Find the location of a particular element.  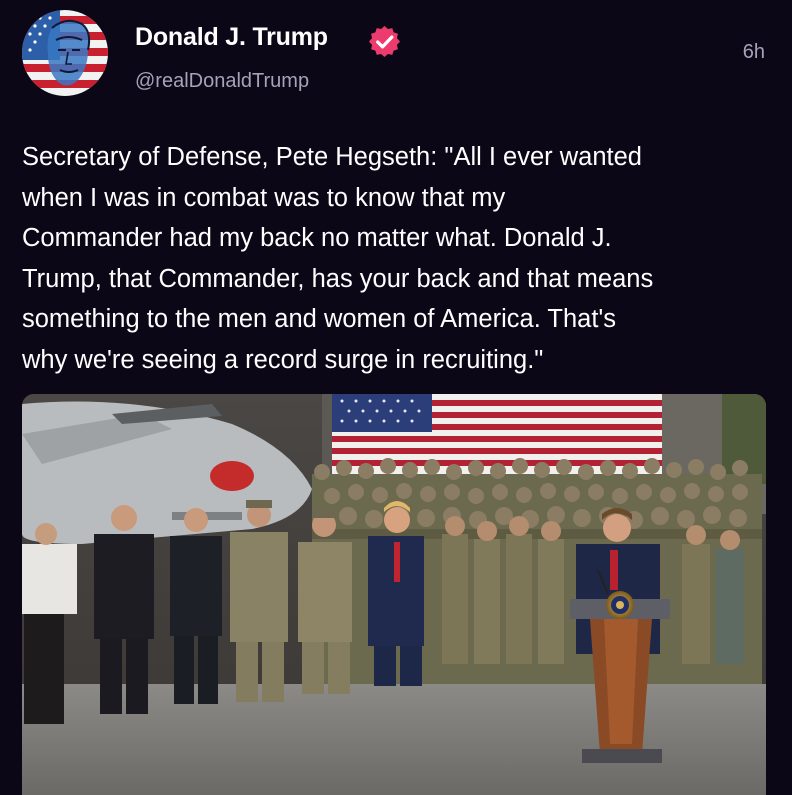

avatar-flag-portrait-icon is located at coordinates (65, 53).